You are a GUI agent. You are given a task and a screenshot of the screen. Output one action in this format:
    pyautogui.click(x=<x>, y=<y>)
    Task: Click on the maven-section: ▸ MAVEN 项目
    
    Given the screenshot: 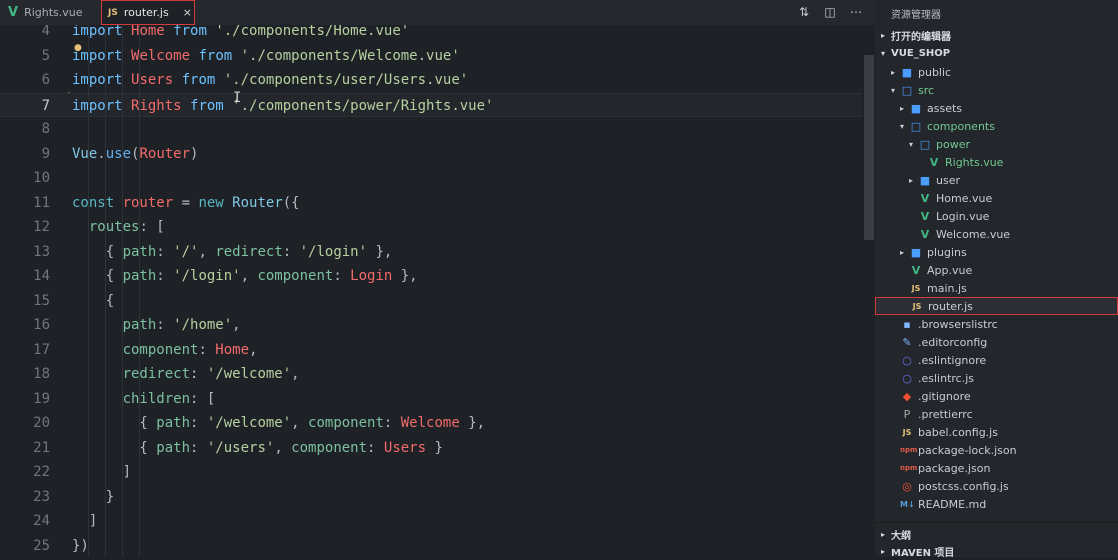 What is the action you would take?
    pyautogui.click(x=996, y=551)
    